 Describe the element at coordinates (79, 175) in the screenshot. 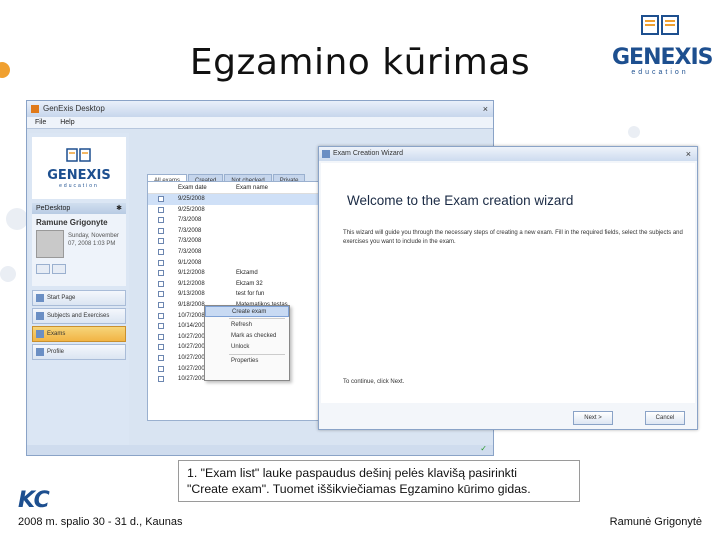

I see `sidebar-logo-wordmark: GENEXIS` at that location.